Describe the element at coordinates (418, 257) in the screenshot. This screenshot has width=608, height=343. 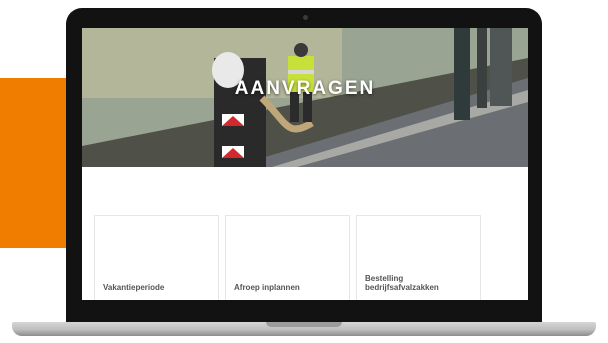
I see `tile-bestelling-bedrijfsafvalzakken: Bestelling bedrijfsafvalzakken` at that location.